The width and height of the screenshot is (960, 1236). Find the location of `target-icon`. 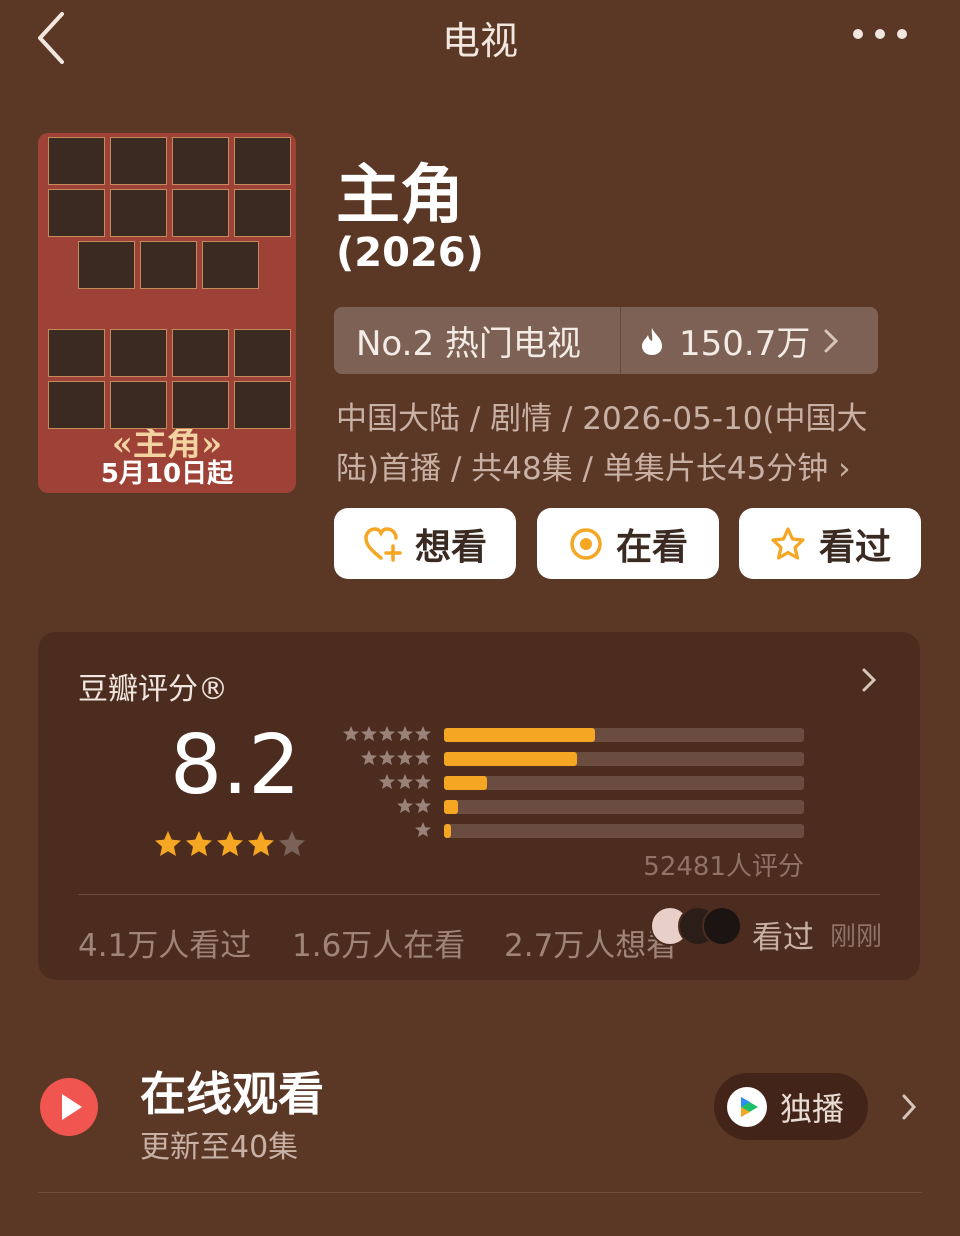

target-icon is located at coordinates (586, 543).